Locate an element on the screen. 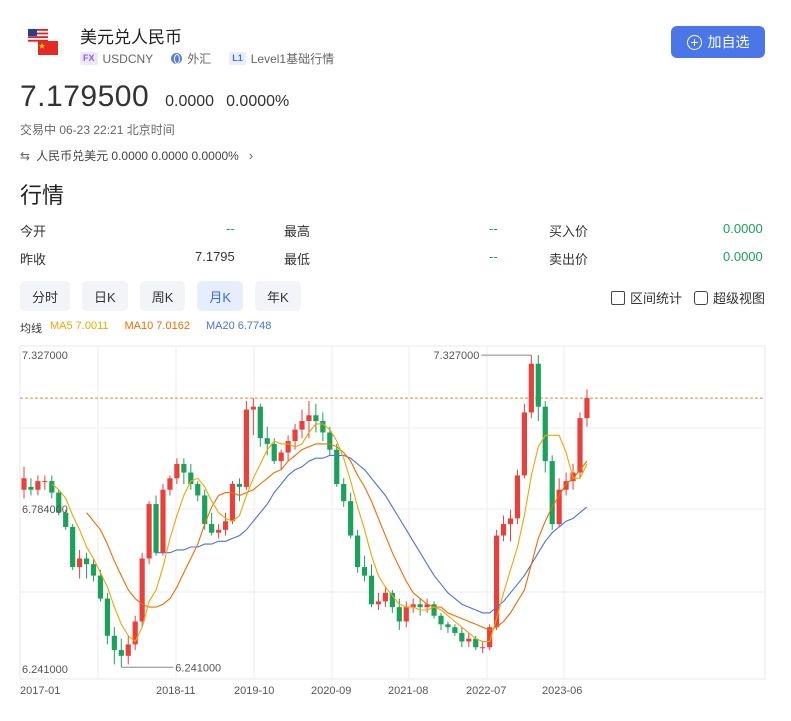  tab-yearly-k: 年K is located at coordinates (278, 296).